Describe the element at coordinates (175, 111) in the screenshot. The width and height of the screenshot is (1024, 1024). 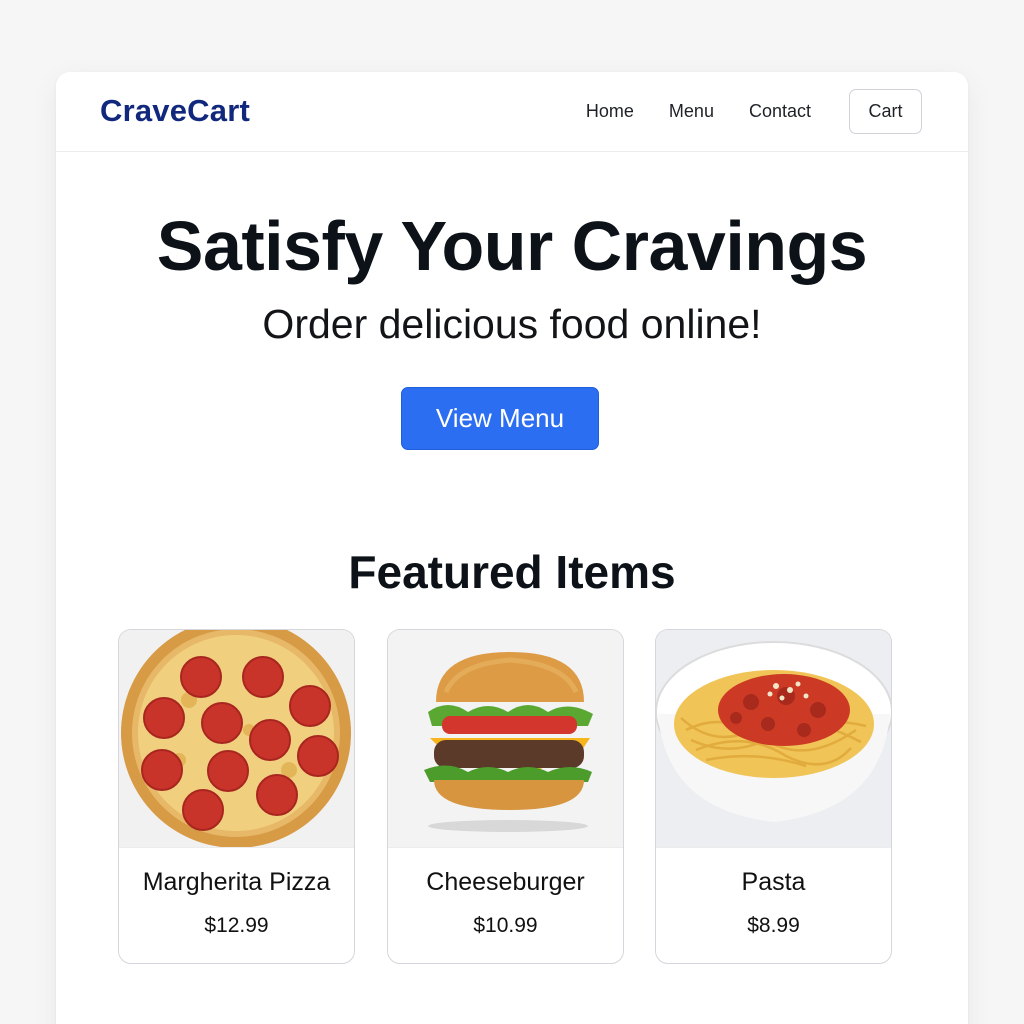
I see `brand-logo: CraveCart` at that location.